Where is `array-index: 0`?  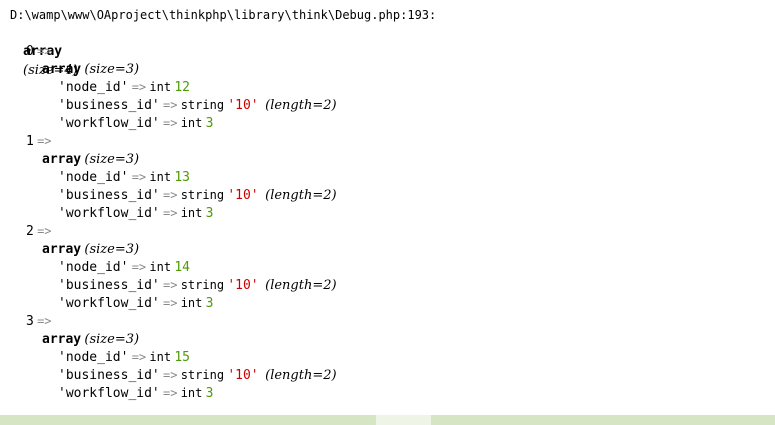 array-index: 0 is located at coordinates (30, 51).